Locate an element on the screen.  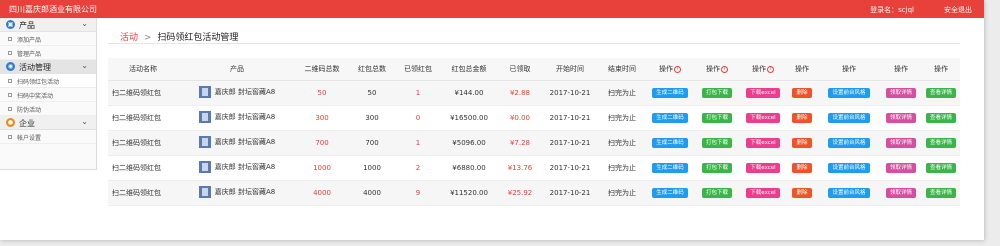
sidebar-item-label: 扫码领红包活动 is located at coordinates (38, 82).